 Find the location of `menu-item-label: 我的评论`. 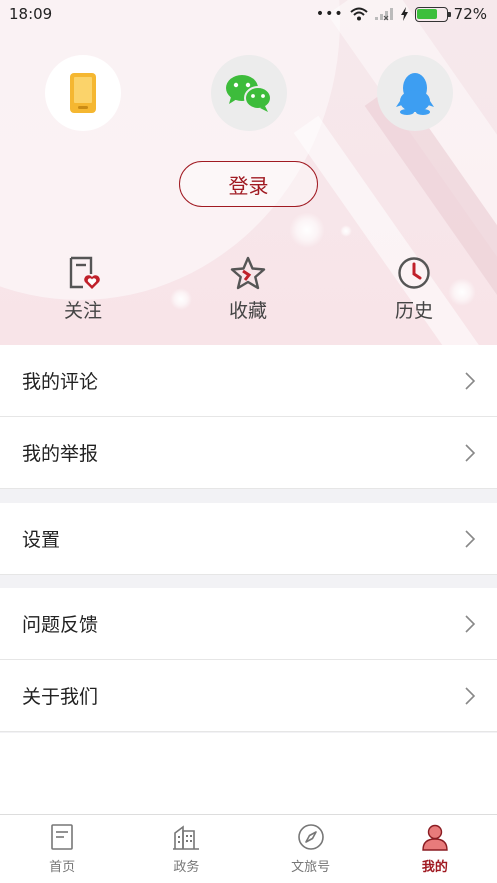

menu-item-label: 我的评论 is located at coordinates (60, 382).